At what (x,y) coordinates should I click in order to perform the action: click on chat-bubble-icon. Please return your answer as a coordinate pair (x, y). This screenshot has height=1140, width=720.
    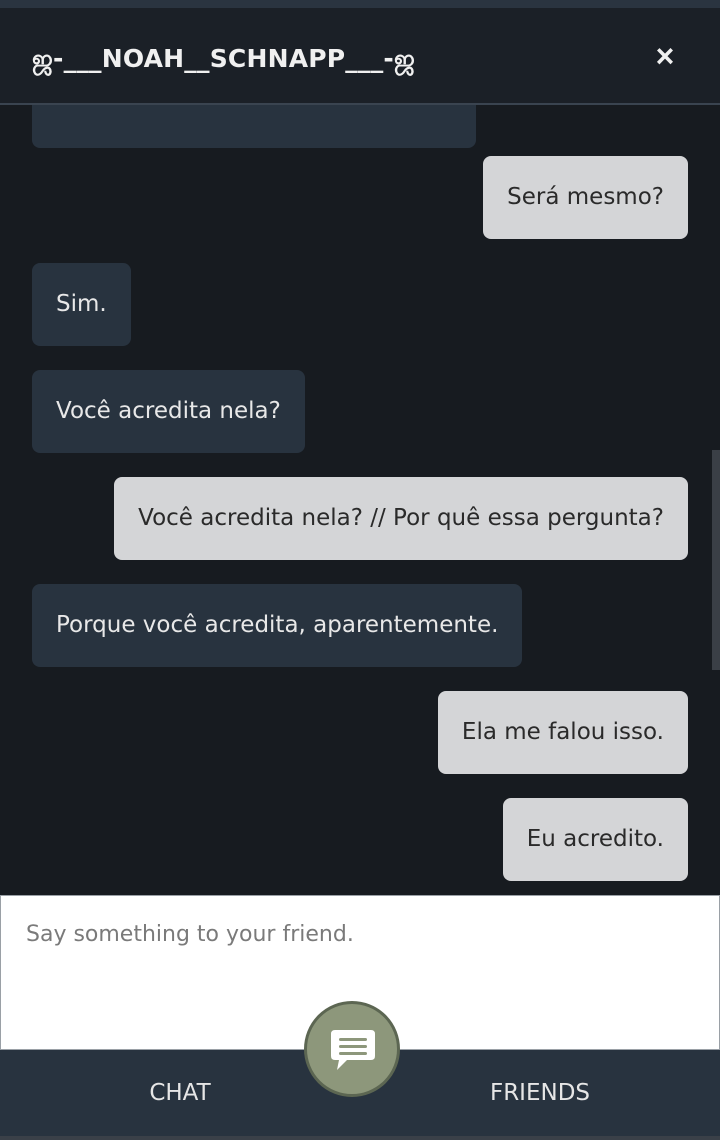
    Looking at the image, I should click on (353, 1050).